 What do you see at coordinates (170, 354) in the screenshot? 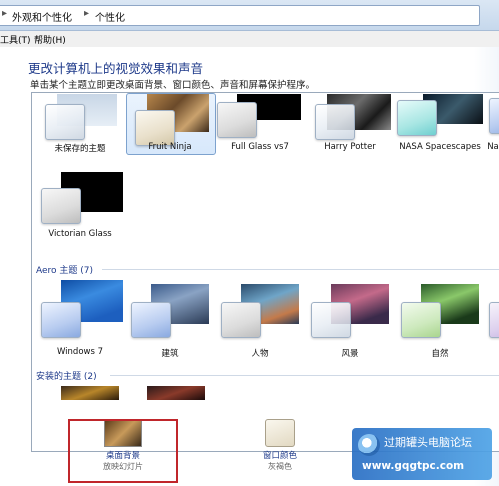
I see `theme-label: 建筑` at bounding box center [170, 354].